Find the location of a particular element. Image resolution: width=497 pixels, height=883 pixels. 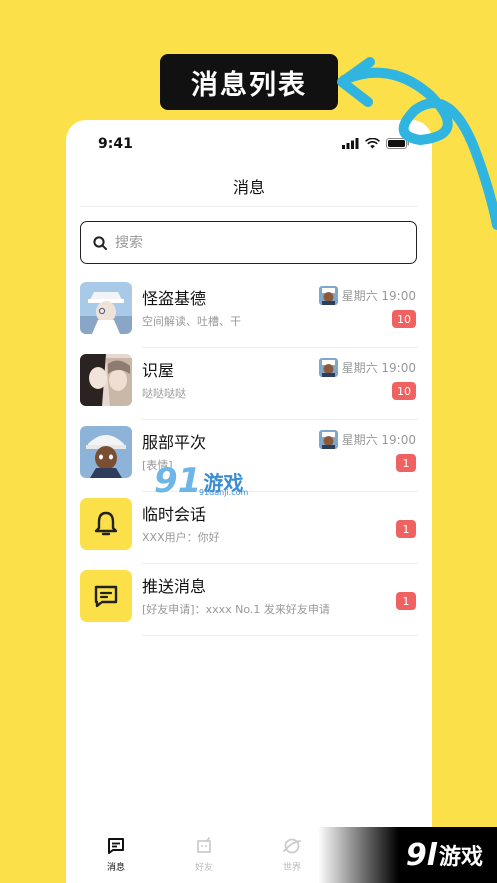

promo-title: 消息列表 is located at coordinates (249, 82).